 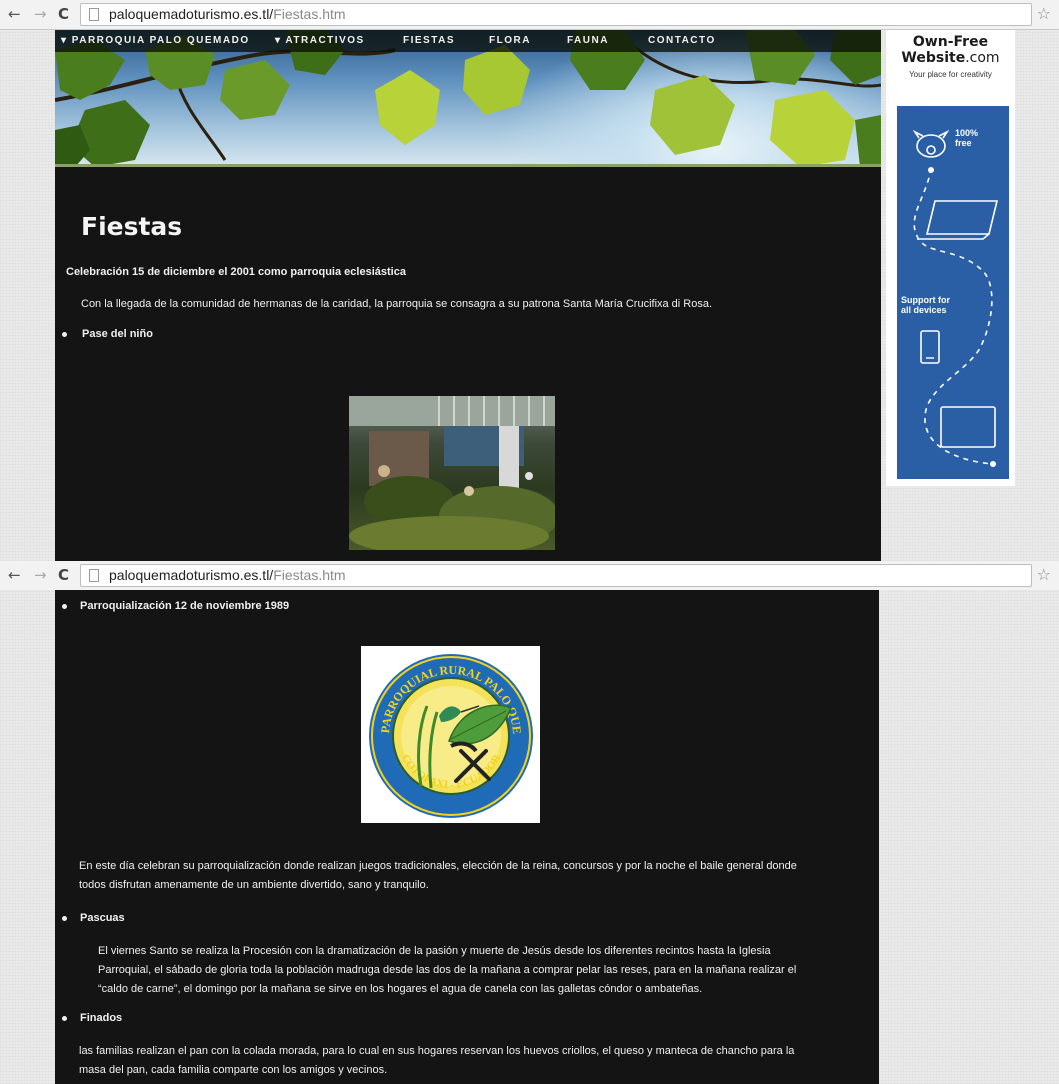 I want to click on ad-banner-panel: 100% free Support for all devices, so click(x=953, y=292).